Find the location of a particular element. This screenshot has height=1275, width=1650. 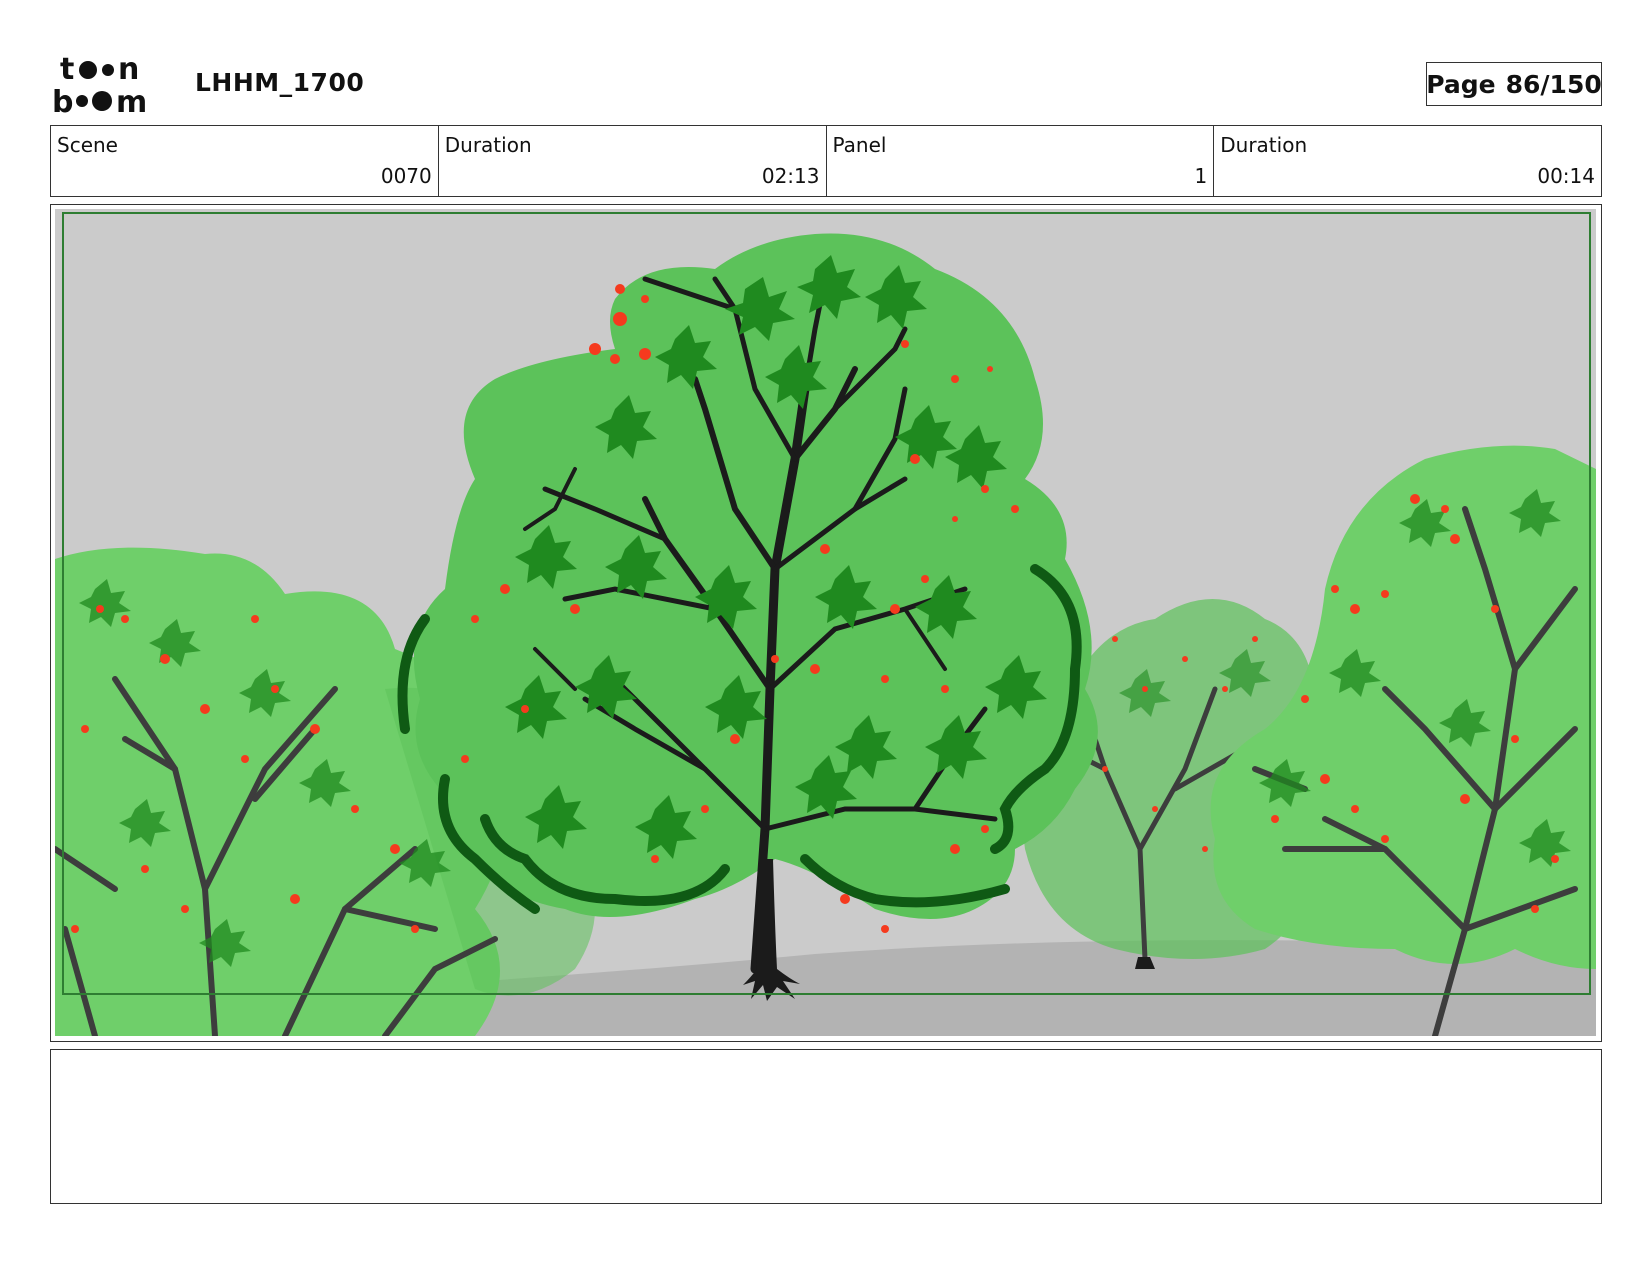

page-indicator: Page 86/150 is located at coordinates (1514, 84).